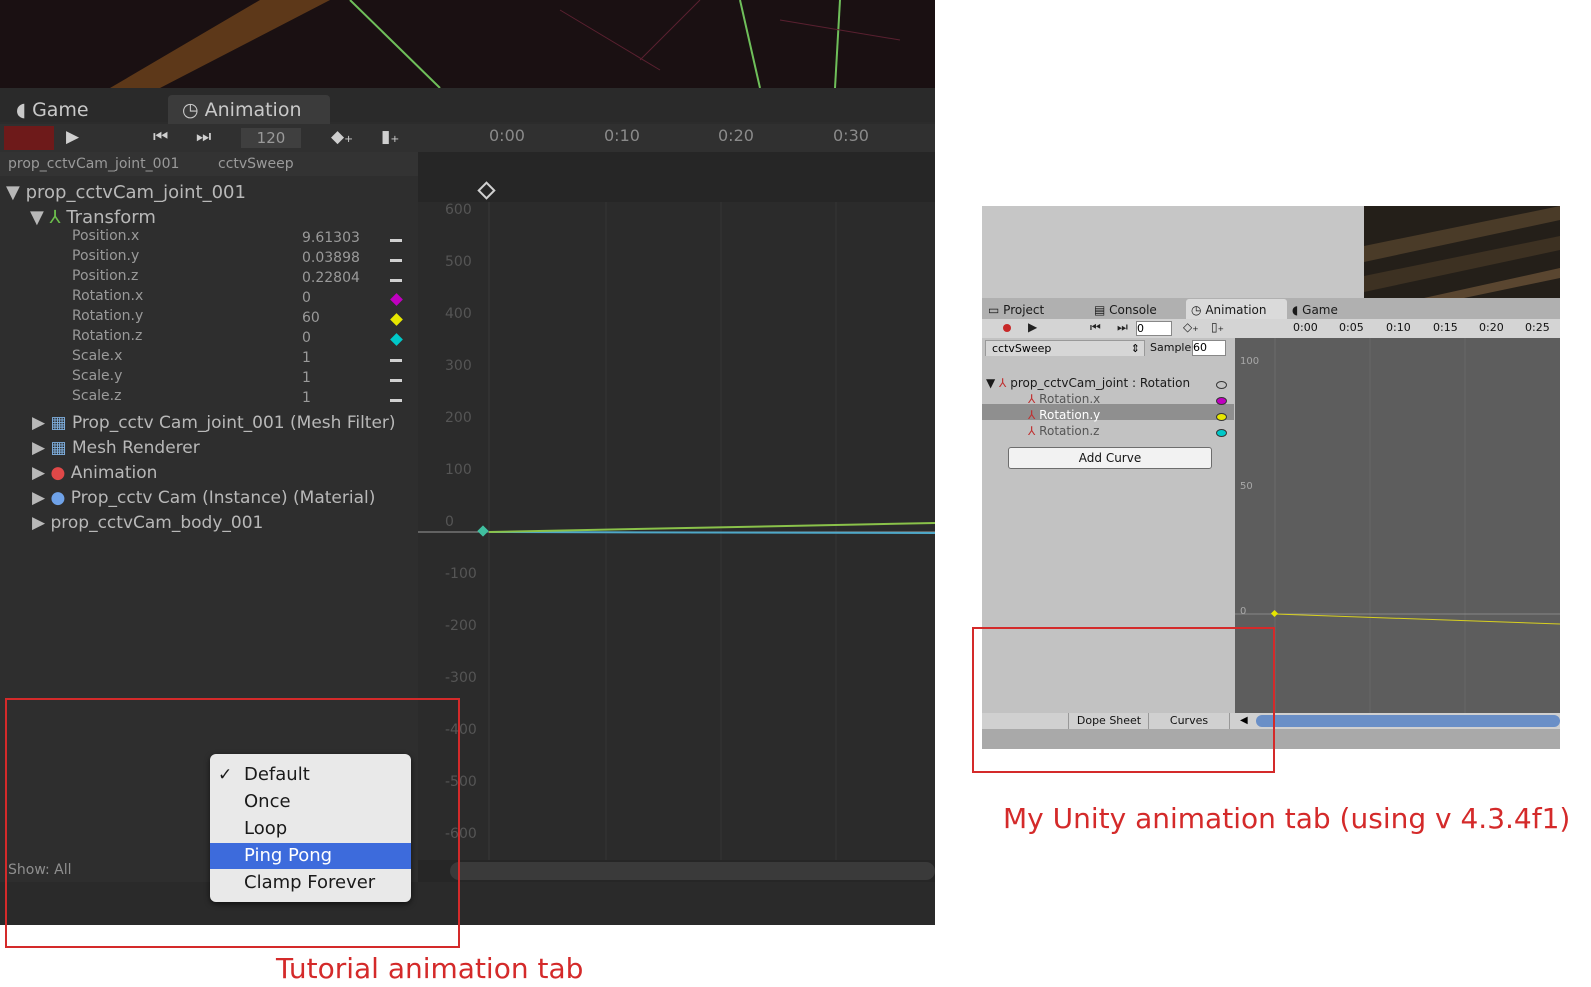  Describe the element at coordinates (1065, 348) in the screenshot. I see `clip-selector: cctvSweep ⇕` at that location.